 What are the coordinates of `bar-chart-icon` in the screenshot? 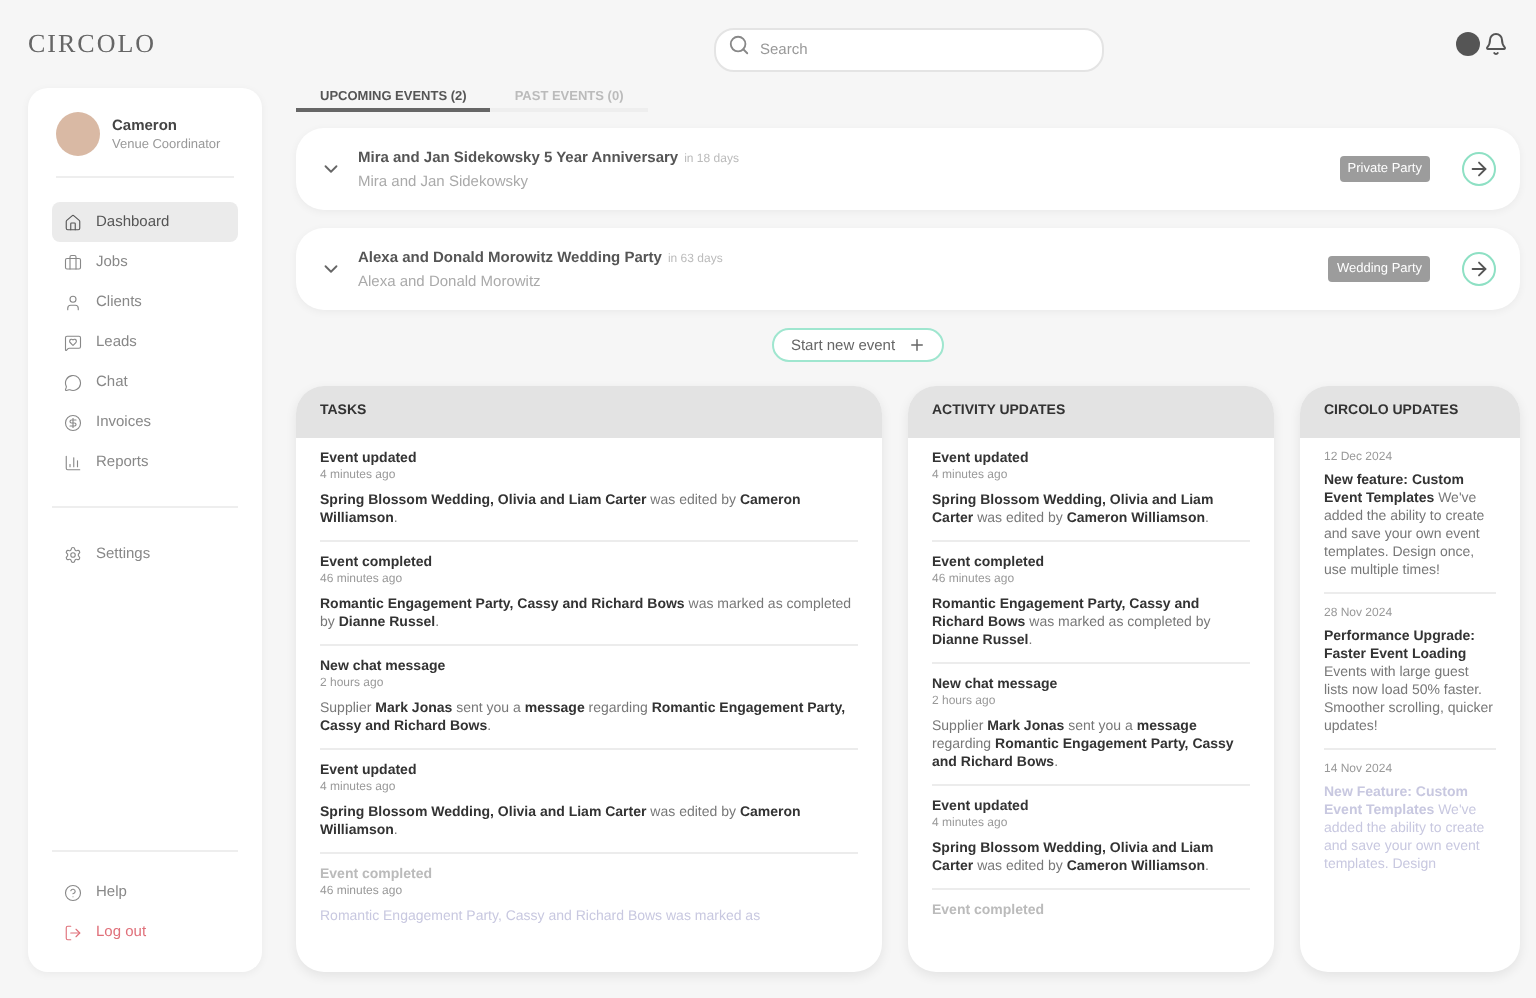 It's located at (73, 462).